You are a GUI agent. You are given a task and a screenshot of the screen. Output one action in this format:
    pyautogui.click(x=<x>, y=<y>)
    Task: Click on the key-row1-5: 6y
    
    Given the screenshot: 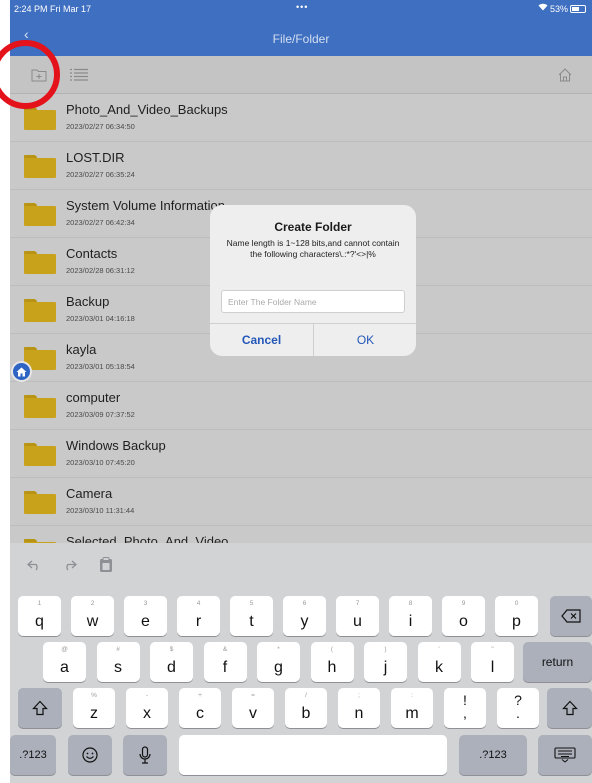 What is the action you would take?
    pyautogui.click(x=304, y=616)
    